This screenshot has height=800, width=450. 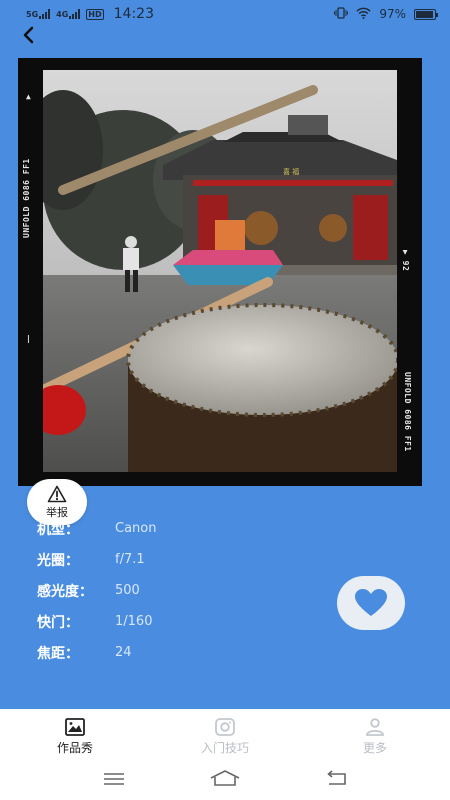 What do you see at coordinates (224, 748) in the screenshot?
I see `tab-label: 入门技巧` at bounding box center [224, 748].